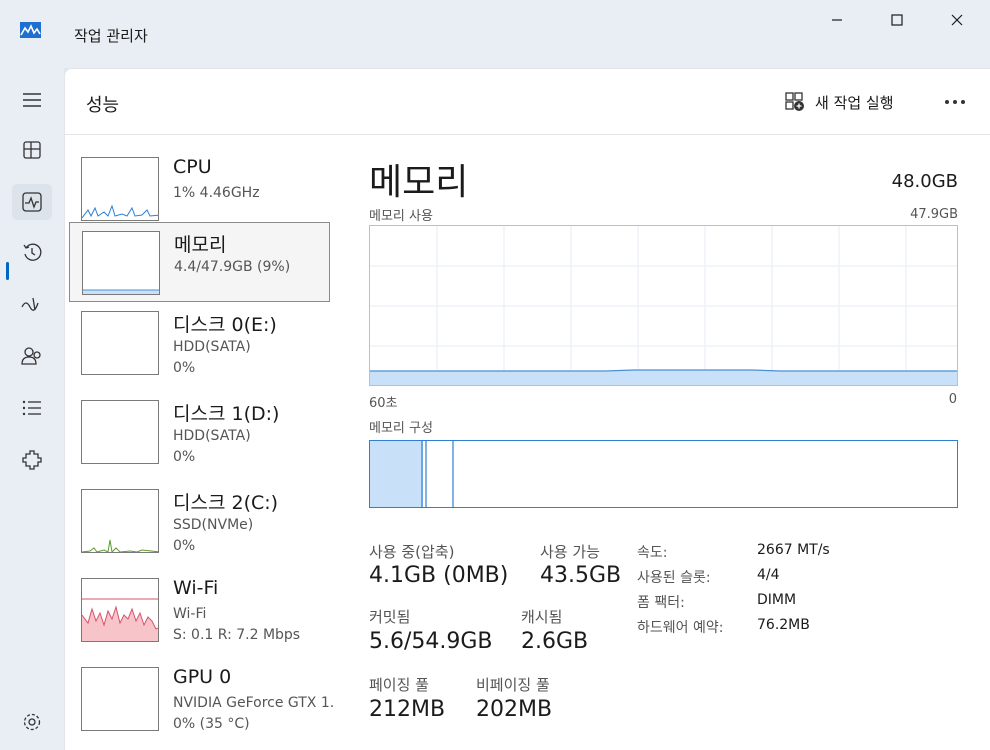  Describe the element at coordinates (226, 503) in the screenshot. I see `resource-name: 디스크 2(C:)` at that location.